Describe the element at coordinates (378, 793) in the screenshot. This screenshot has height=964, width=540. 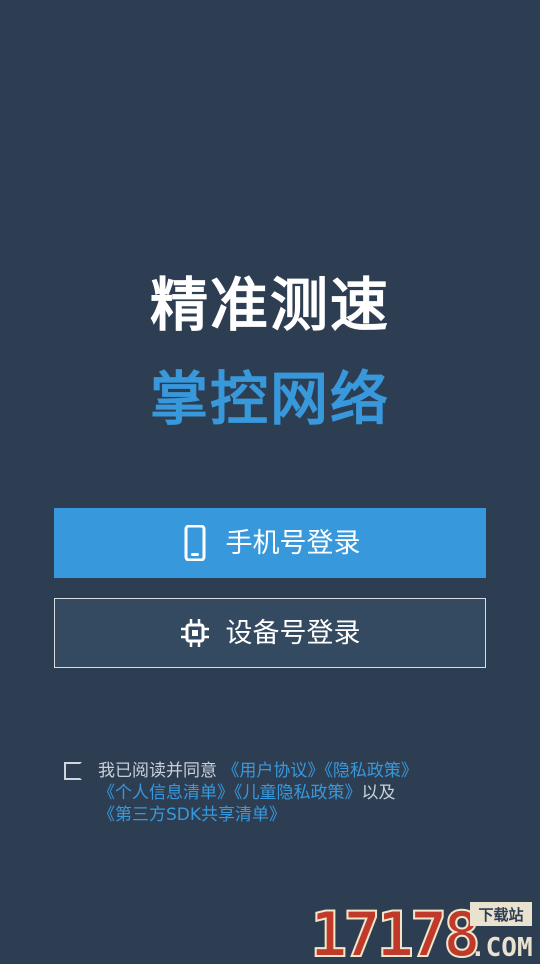
I see `agreement-and: 以及` at that location.